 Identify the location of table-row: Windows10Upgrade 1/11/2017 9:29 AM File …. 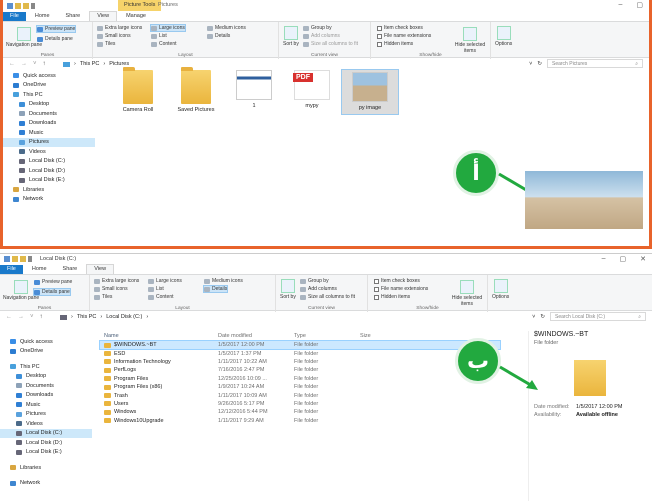
(300, 421).